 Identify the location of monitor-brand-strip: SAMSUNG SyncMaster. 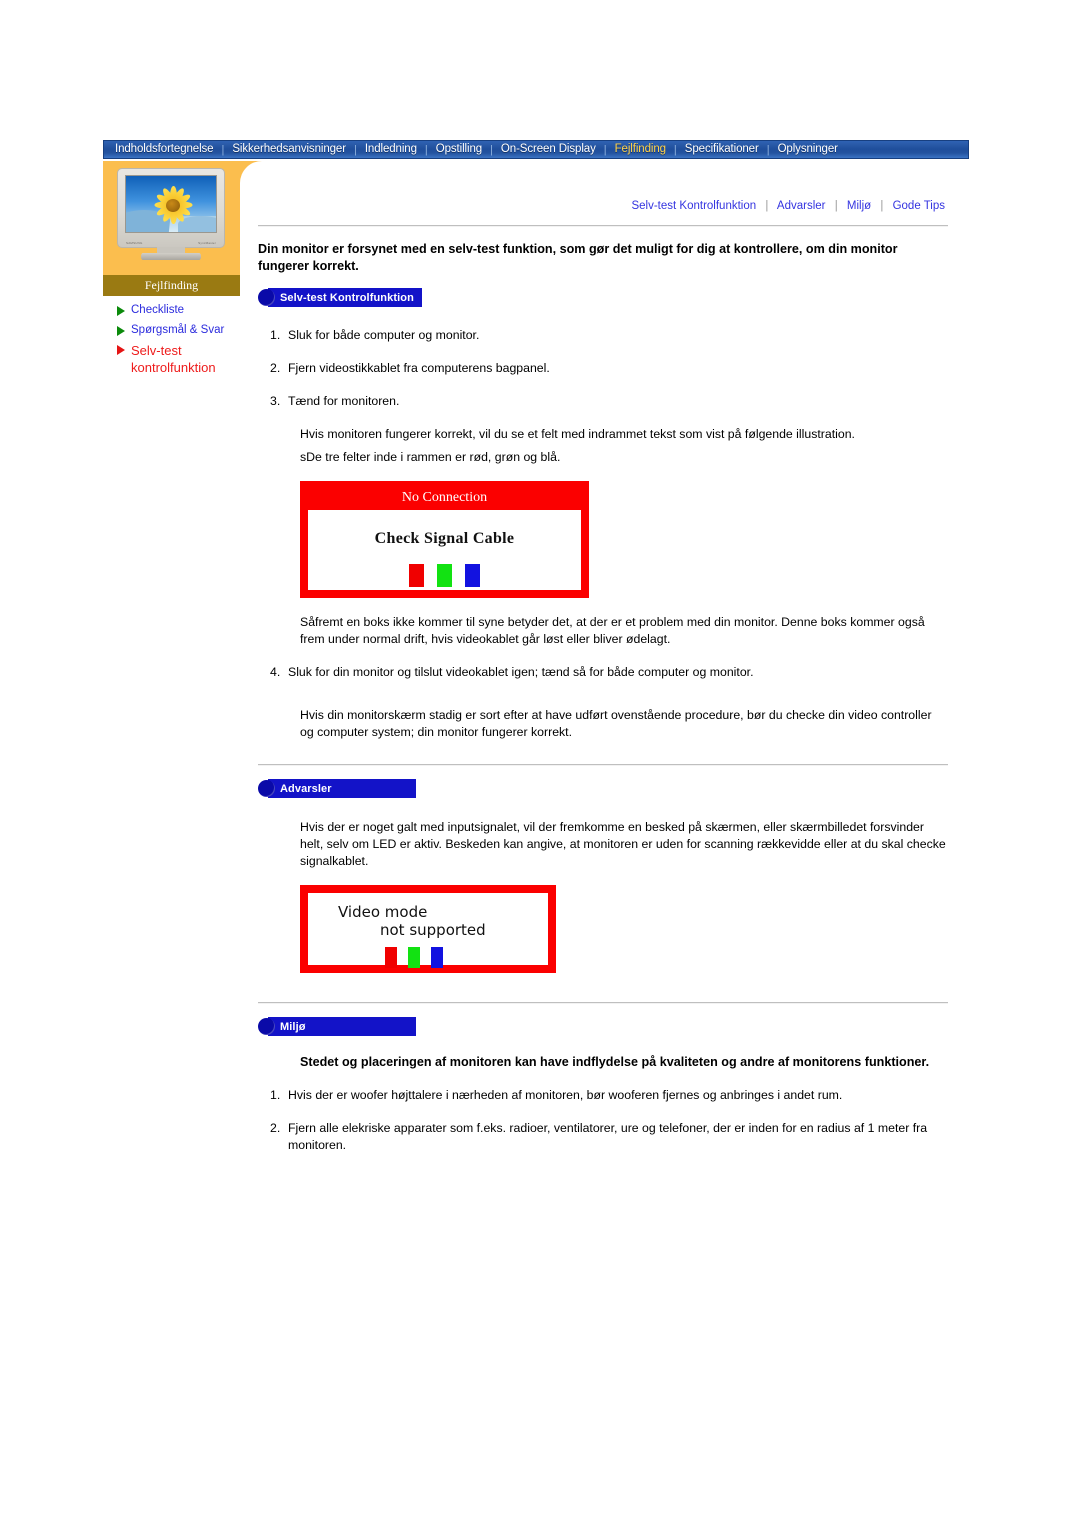
(171, 243).